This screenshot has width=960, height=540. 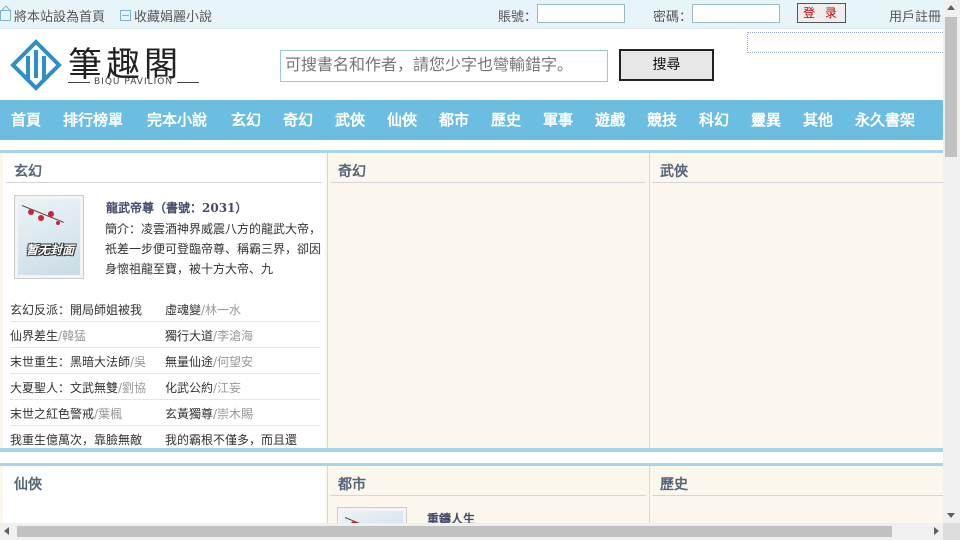 I want to click on vertical-scrollbar, so click(x=951, y=261).